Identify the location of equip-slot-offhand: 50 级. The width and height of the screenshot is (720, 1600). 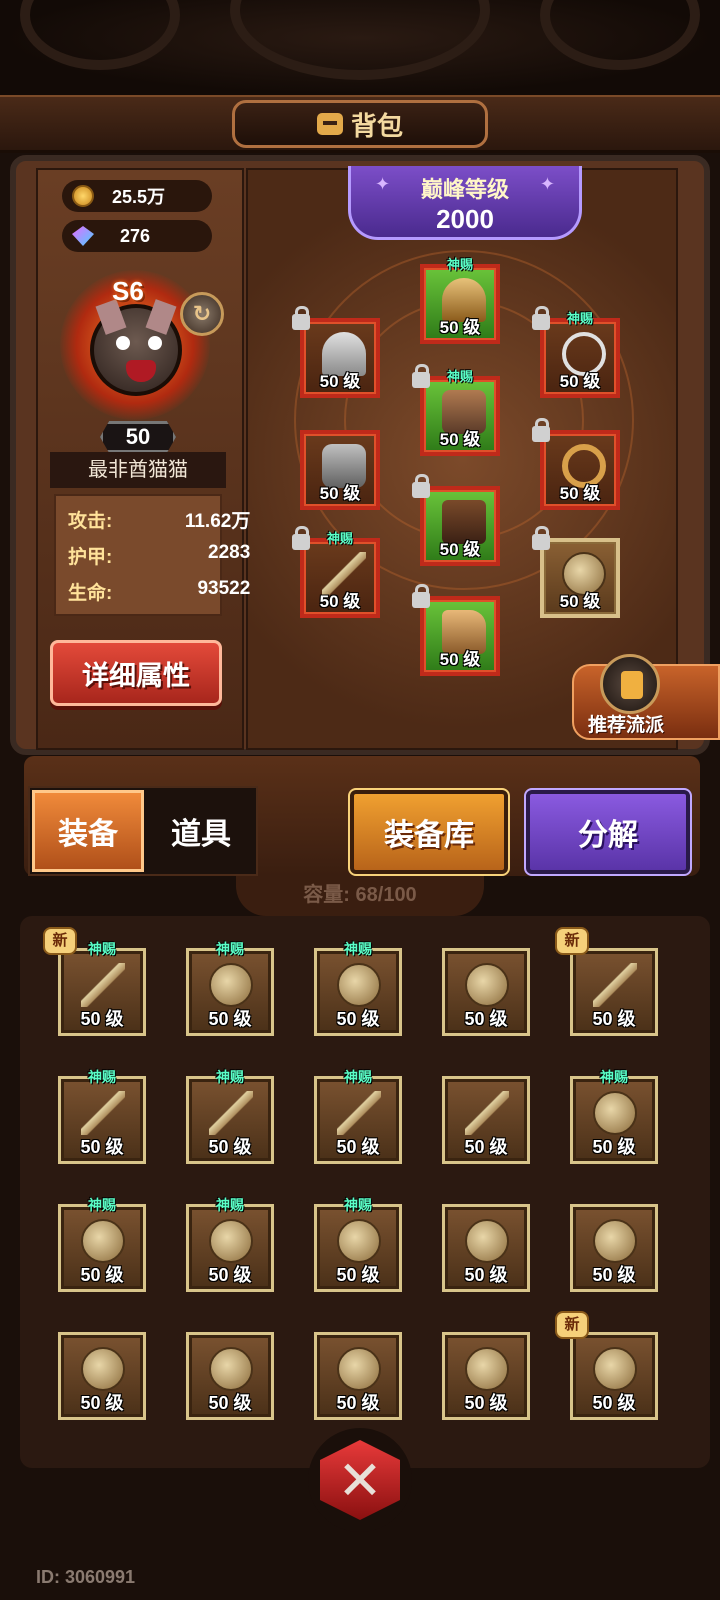
(580, 578).